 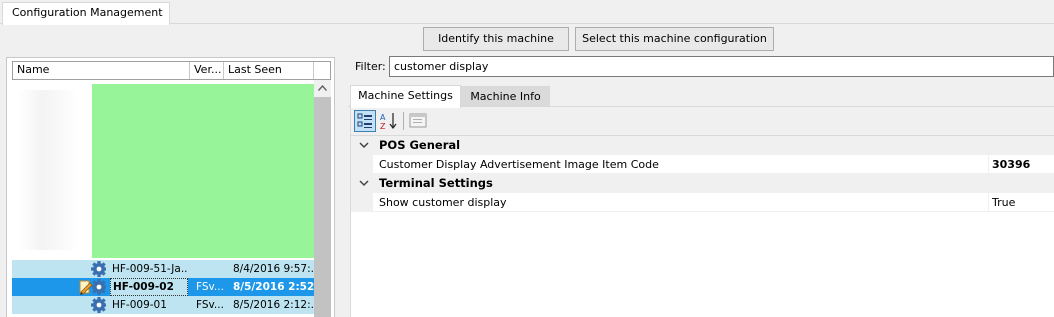 I want to click on redacted-area-blur, so click(x=48, y=170).